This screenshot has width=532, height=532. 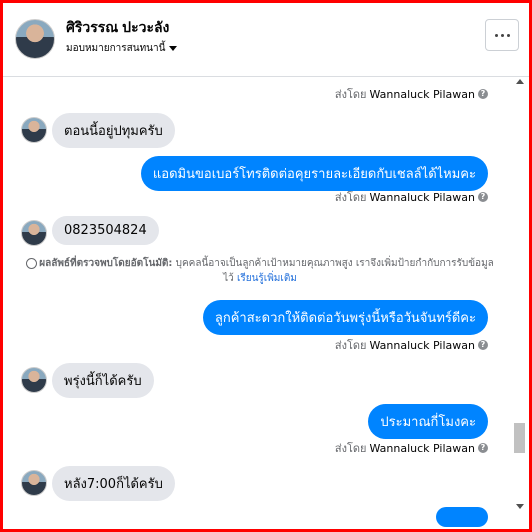 What do you see at coordinates (428, 421) in the screenshot?
I see `outgoing-message: ประมาณกี่โมงคะ` at bounding box center [428, 421].